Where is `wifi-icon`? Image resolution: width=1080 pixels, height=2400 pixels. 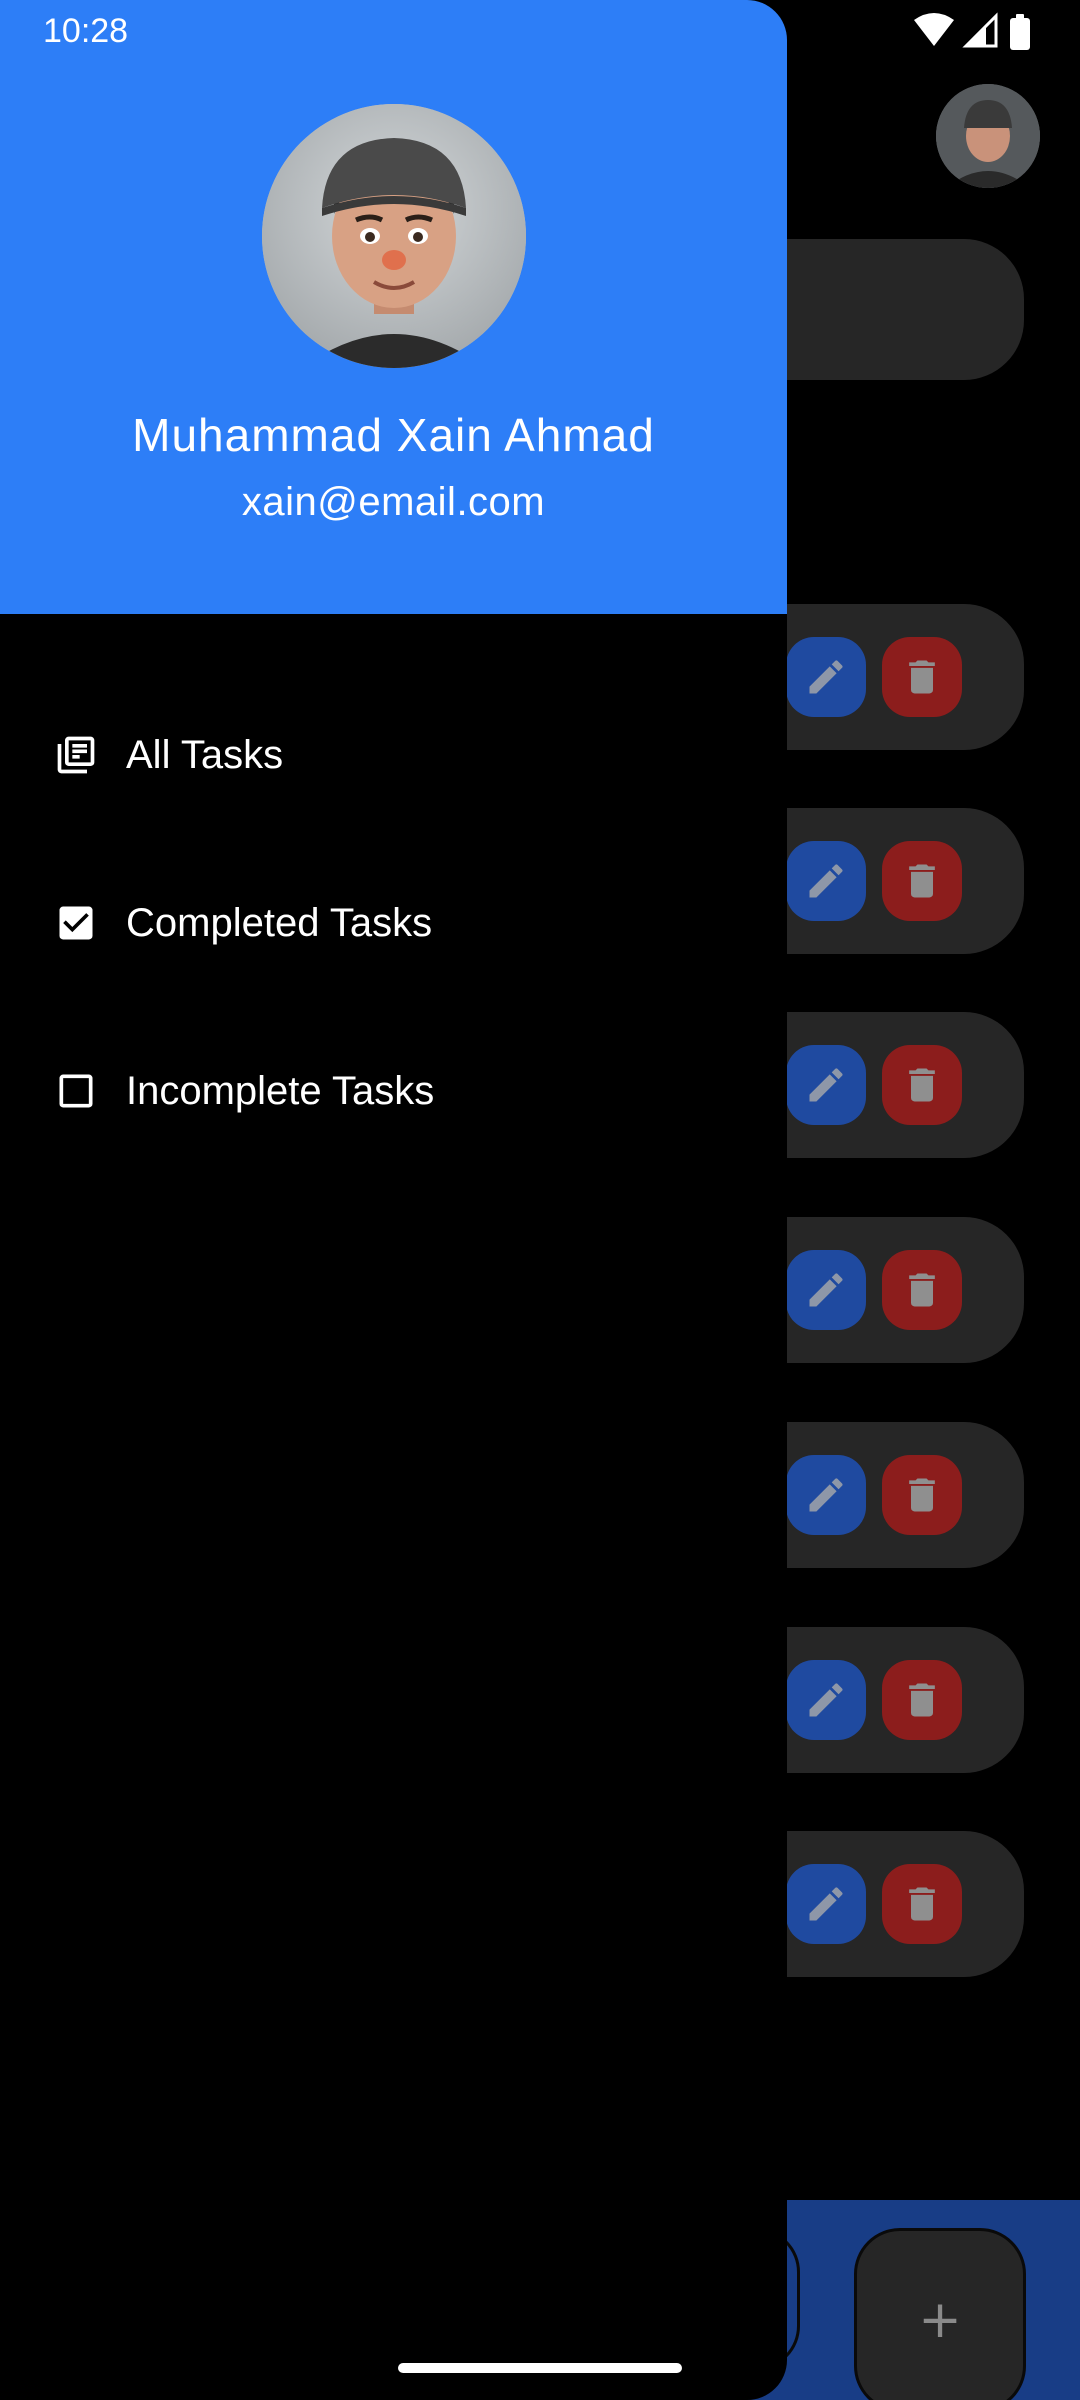
wifi-icon is located at coordinates (934, 29).